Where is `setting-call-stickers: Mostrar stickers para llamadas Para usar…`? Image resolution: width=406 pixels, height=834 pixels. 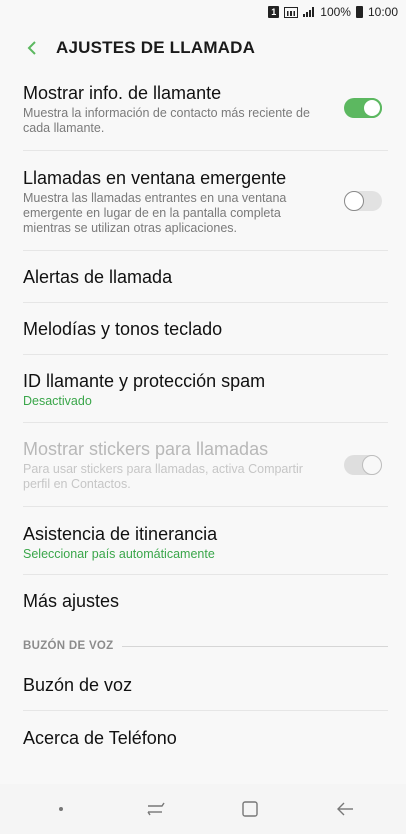 setting-call-stickers: Mostrar stickers para llamadas Para usar… is located at coordinates (205, 465).